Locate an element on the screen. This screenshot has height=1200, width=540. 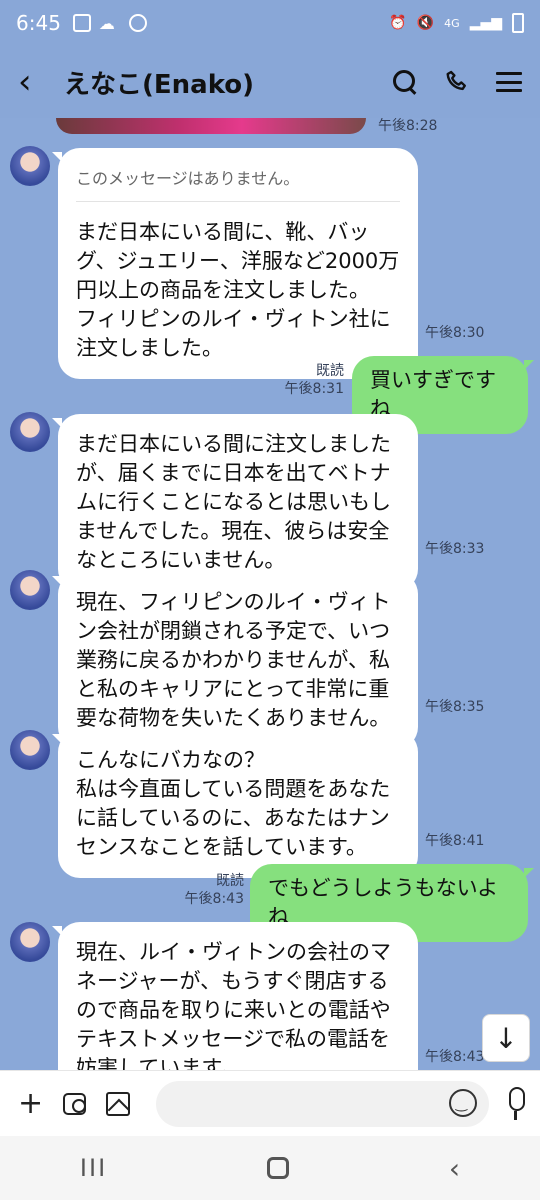
message-line: フィリピンのルイ・ヴィトン社に is located at coordinates (233, 319).